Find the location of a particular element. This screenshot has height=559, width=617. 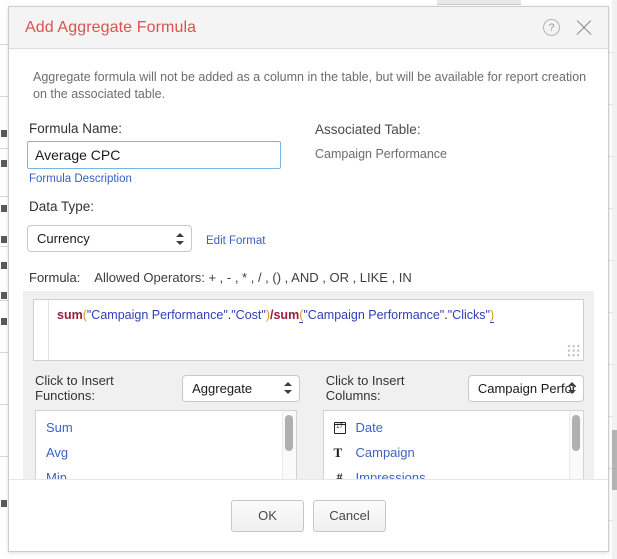

insert-functions-group: Click to Insert Functions: Aggregate is located at coordinates (168, 388).